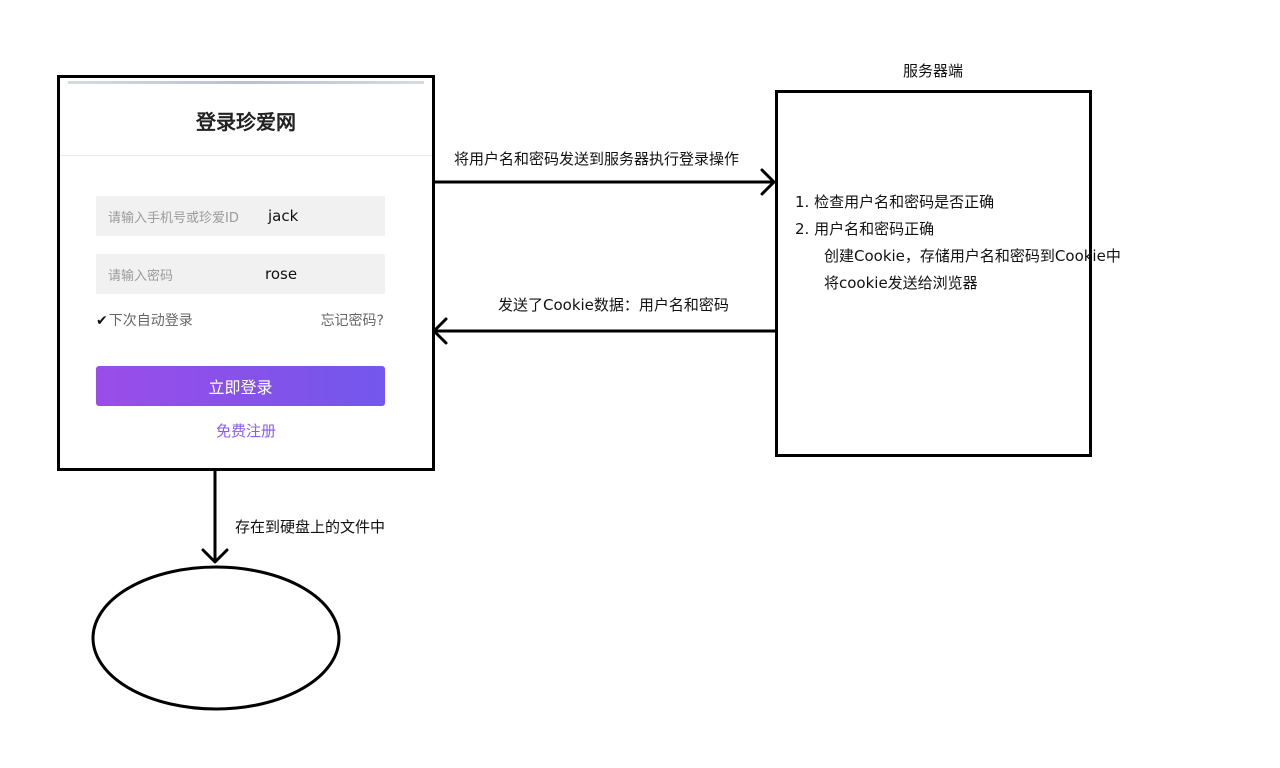  Describe the element at coordinates (240, 216) in the screenshot. I see `username-input: 请输入手机号或珍爱ID jack` at that location.